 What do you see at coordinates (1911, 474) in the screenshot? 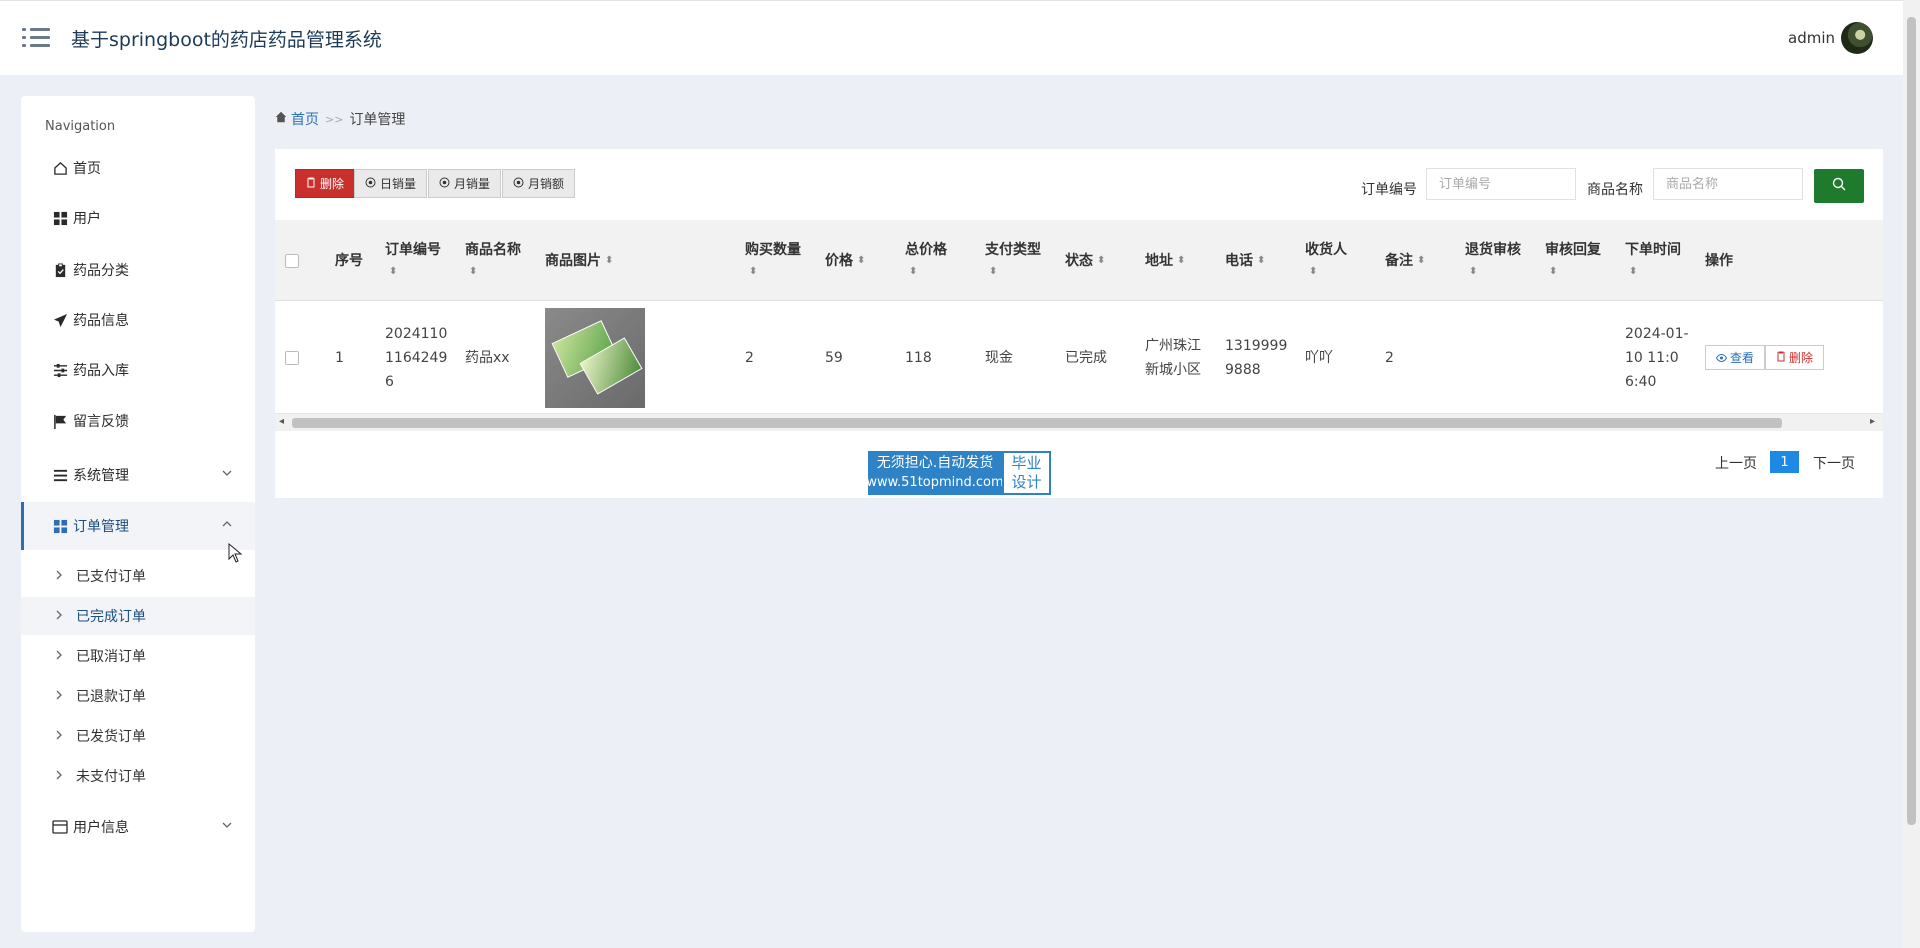
I see `vertical-scrollbar` at bounding box center [1911, 474].